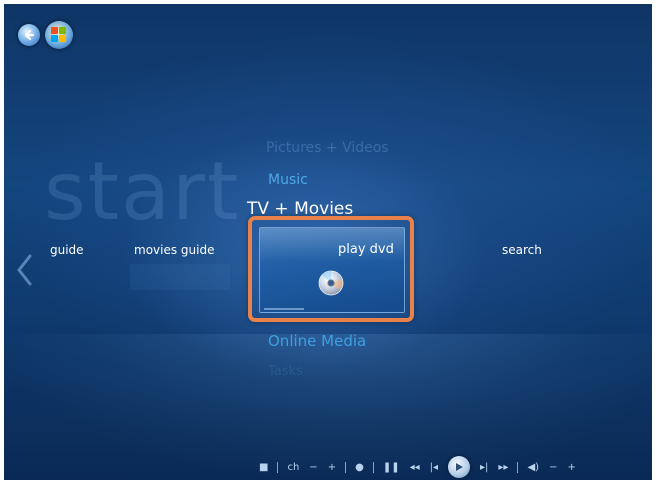  I want to click on menu-item-tasks: Tasks, so click(285, 371).